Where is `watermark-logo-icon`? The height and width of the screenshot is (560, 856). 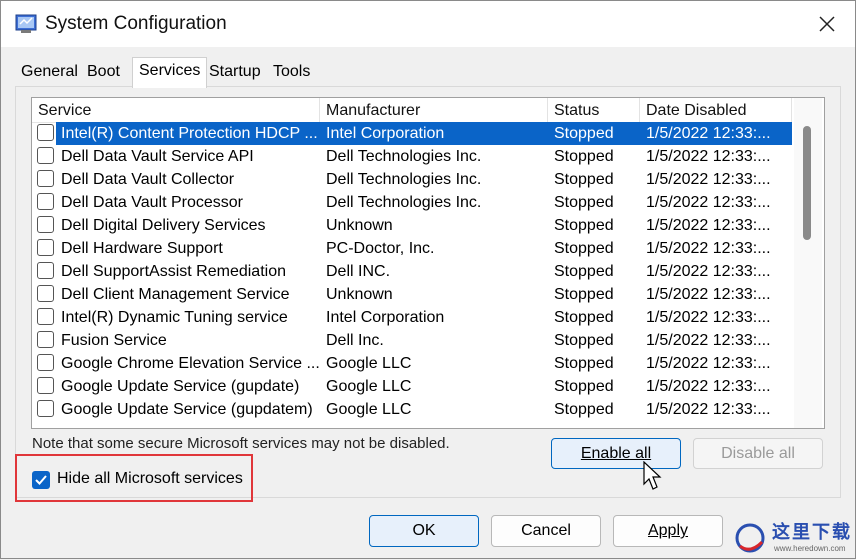
watermark-logo-icon is located at coordinates (750, 538).